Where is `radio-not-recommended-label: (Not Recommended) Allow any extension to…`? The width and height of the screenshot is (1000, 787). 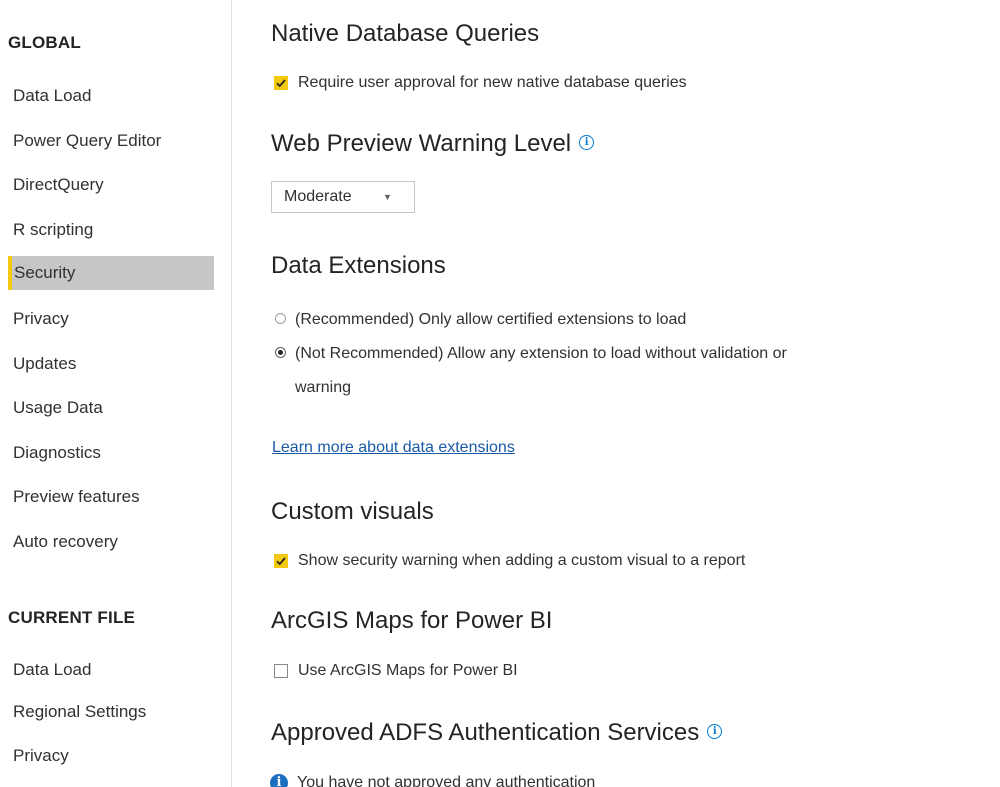
radio-not-recommended-label: (Not Recommended) Allow any extension to… is located at coordinates (541, 370).